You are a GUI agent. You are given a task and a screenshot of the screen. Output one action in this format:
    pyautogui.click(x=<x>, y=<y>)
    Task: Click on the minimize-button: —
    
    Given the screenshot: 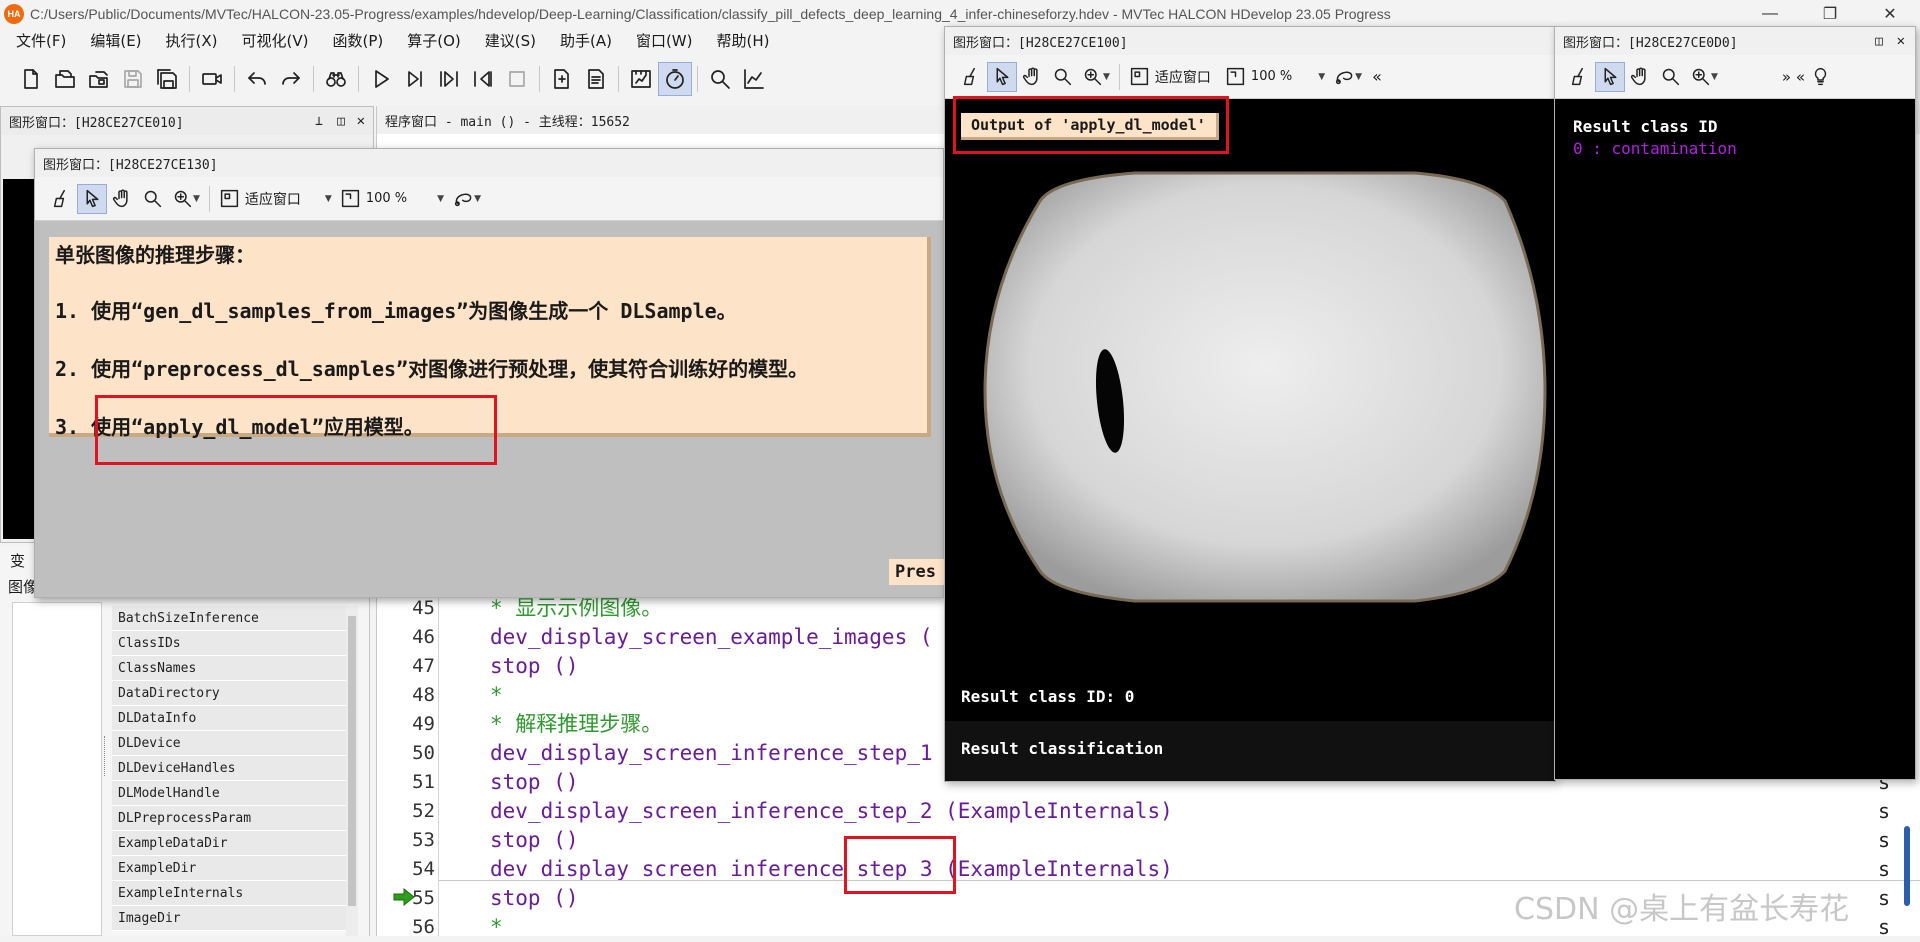 What is the action you would take?
    pyautogui.click(x=1770, y=14)
    